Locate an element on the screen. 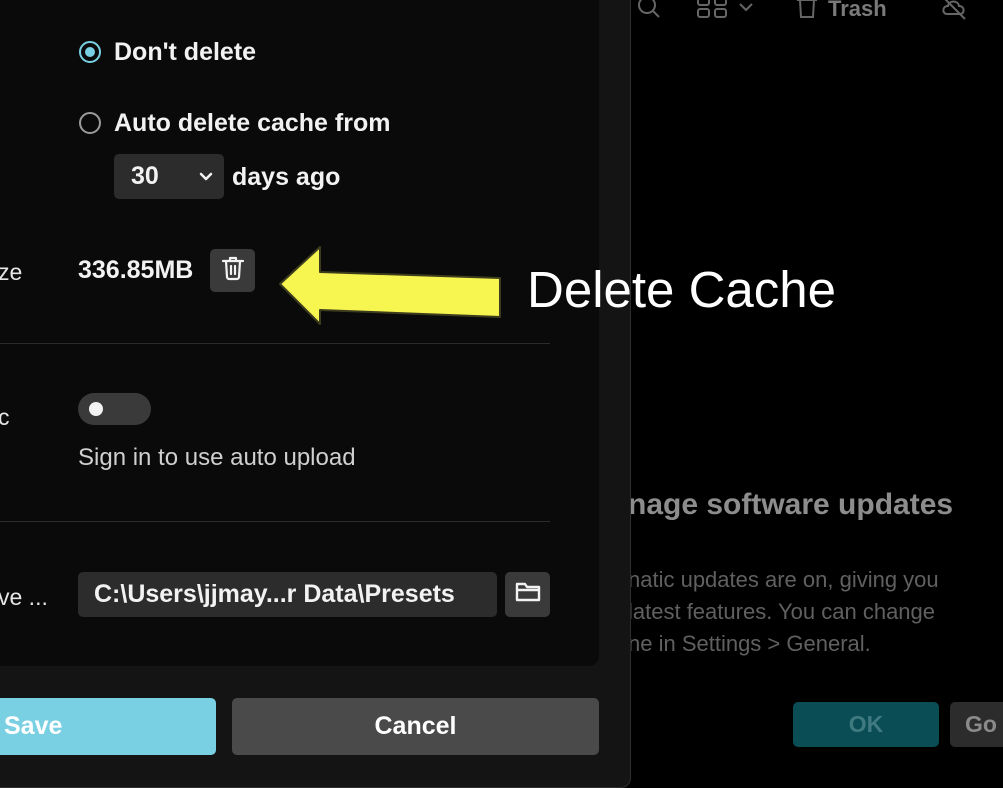 This screenshot has width=1003, height=788. browse-folder-button is located at coordinates (527, 594).